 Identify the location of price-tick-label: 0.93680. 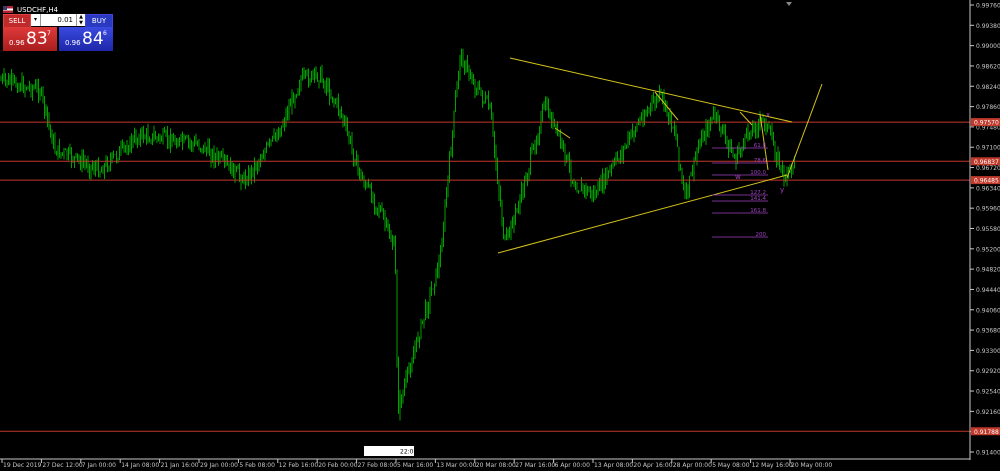
(988, 331).